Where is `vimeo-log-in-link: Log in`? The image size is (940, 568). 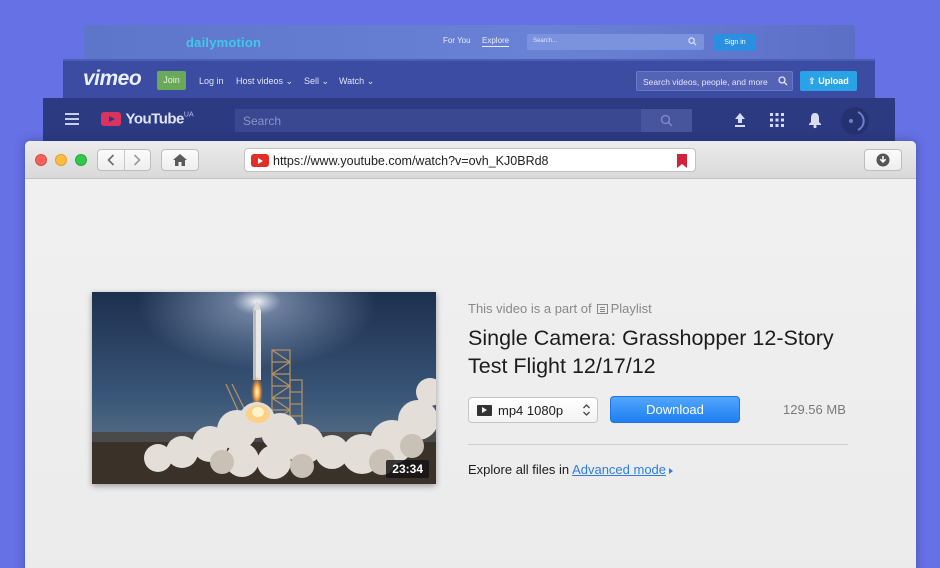 vimeo-log-in-link: Log in is located at coordinates (211, 81).